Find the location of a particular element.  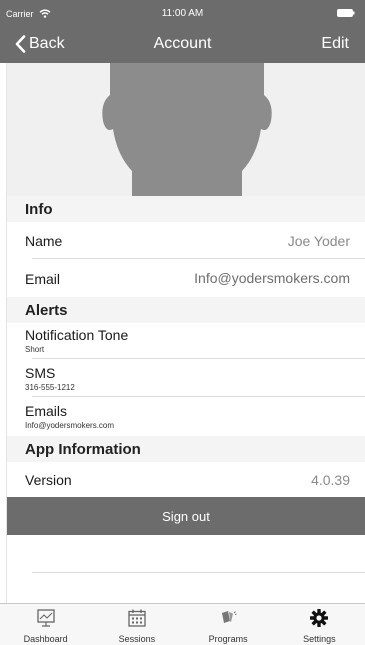

tab-sessions: Sessions is located at coordinates (136, 624).